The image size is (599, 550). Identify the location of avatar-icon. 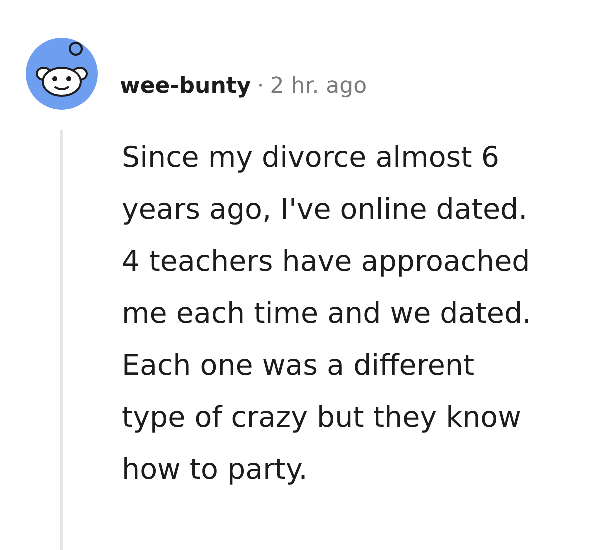
(62, 74).